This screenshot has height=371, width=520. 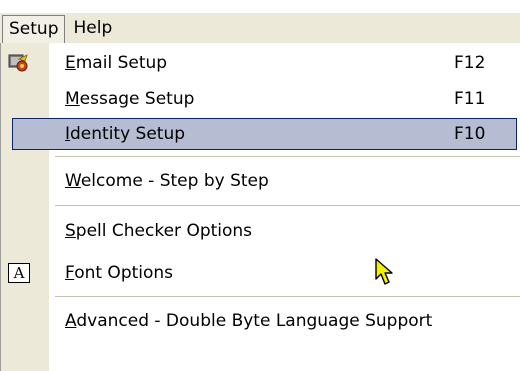 What do you see at coordinates (260, 134) in the screenshot?
I see `menu-item-identity-setup: Identity Setup F10` at bounding box center [260, 134].